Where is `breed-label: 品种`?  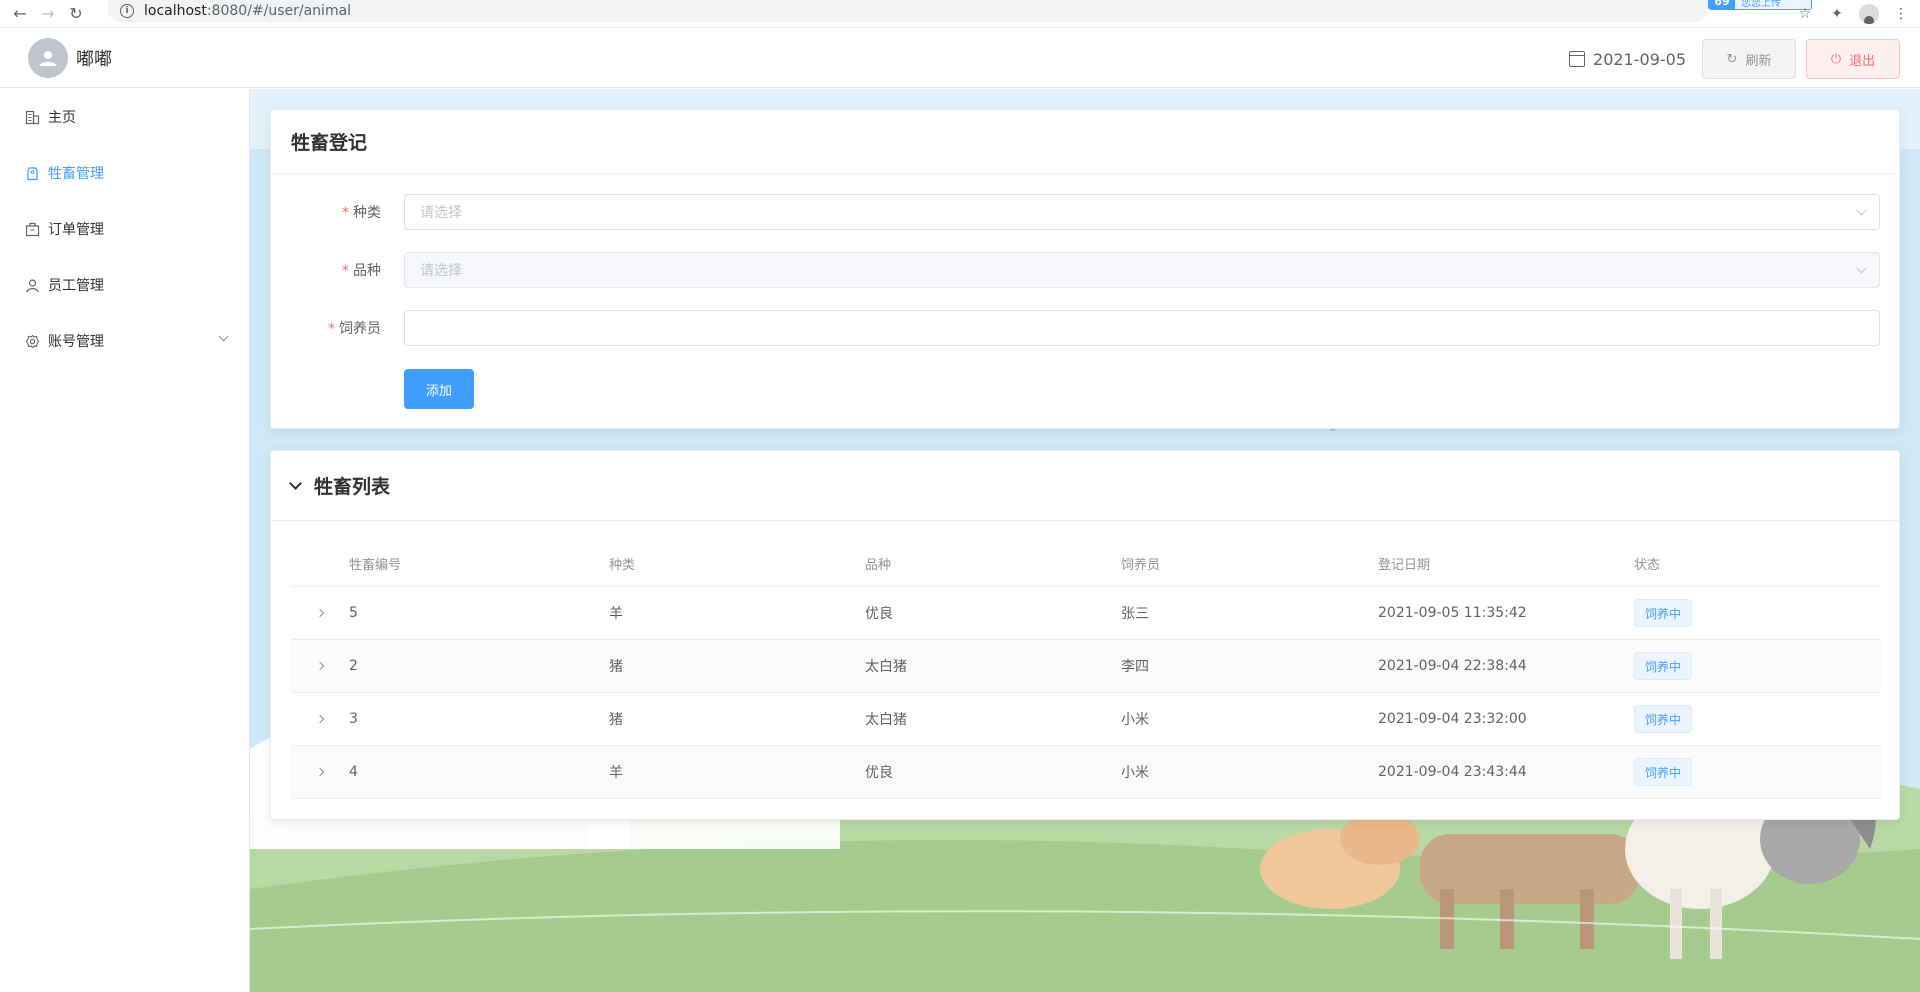 breed-label: 品种 is located at coordinates (367, 271).